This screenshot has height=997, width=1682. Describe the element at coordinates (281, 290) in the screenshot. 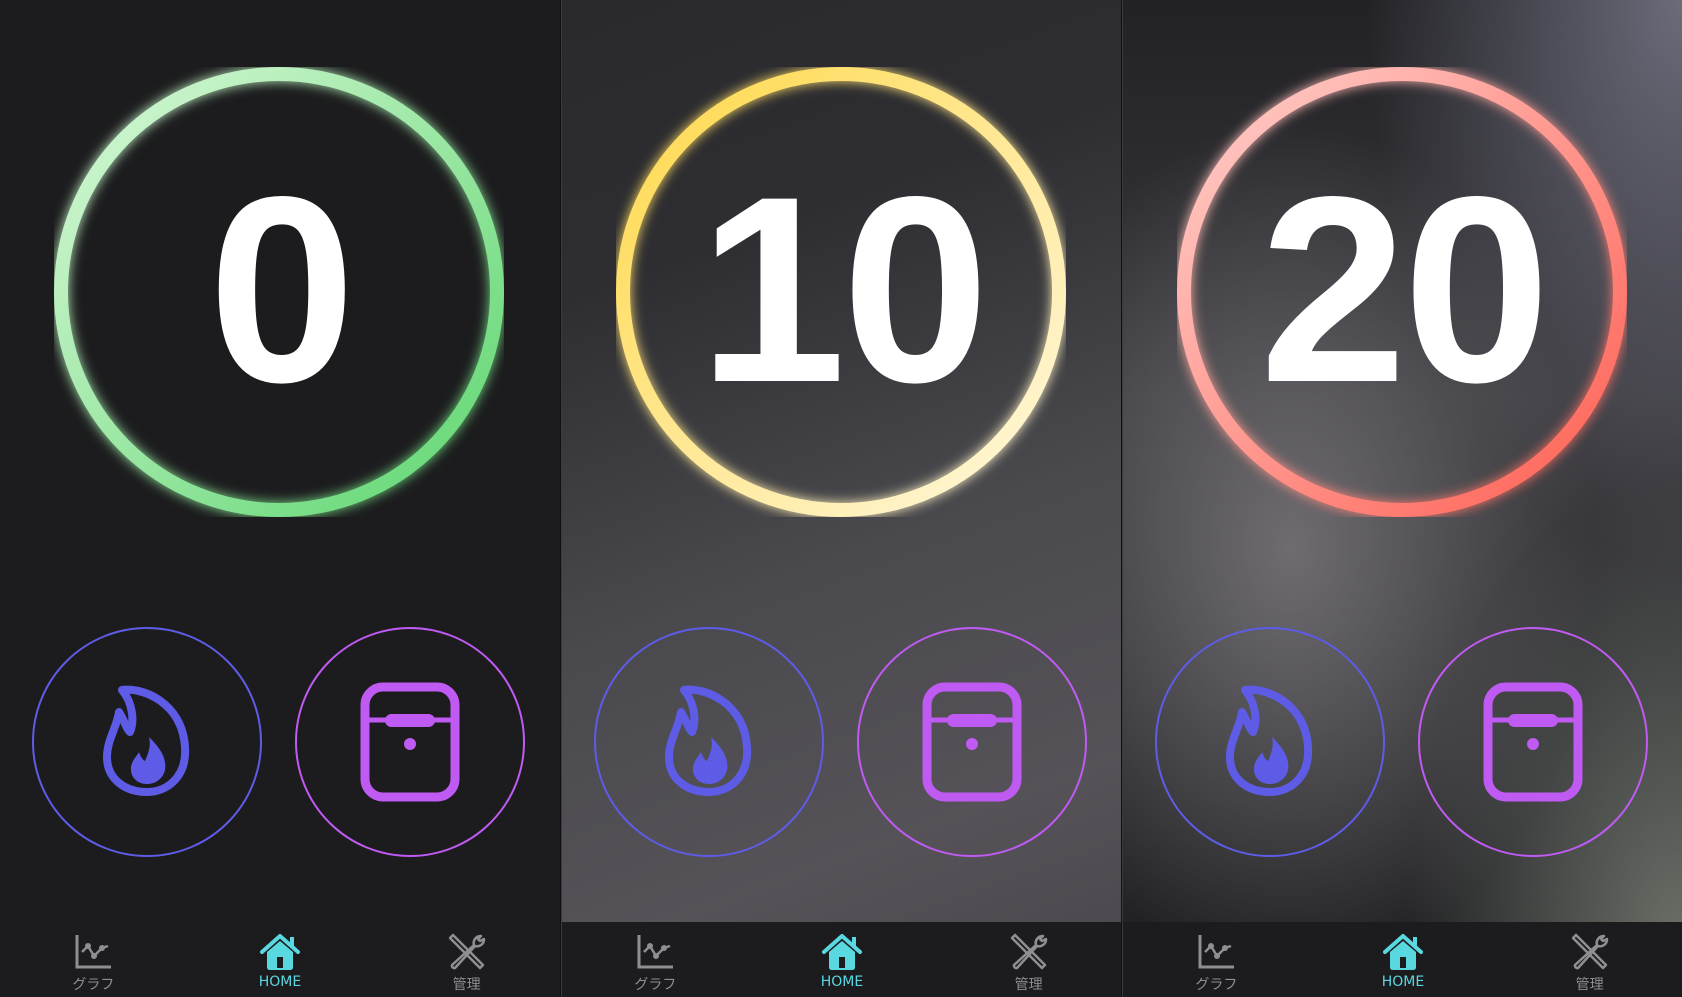

I see `counter-value: 0` at that location.